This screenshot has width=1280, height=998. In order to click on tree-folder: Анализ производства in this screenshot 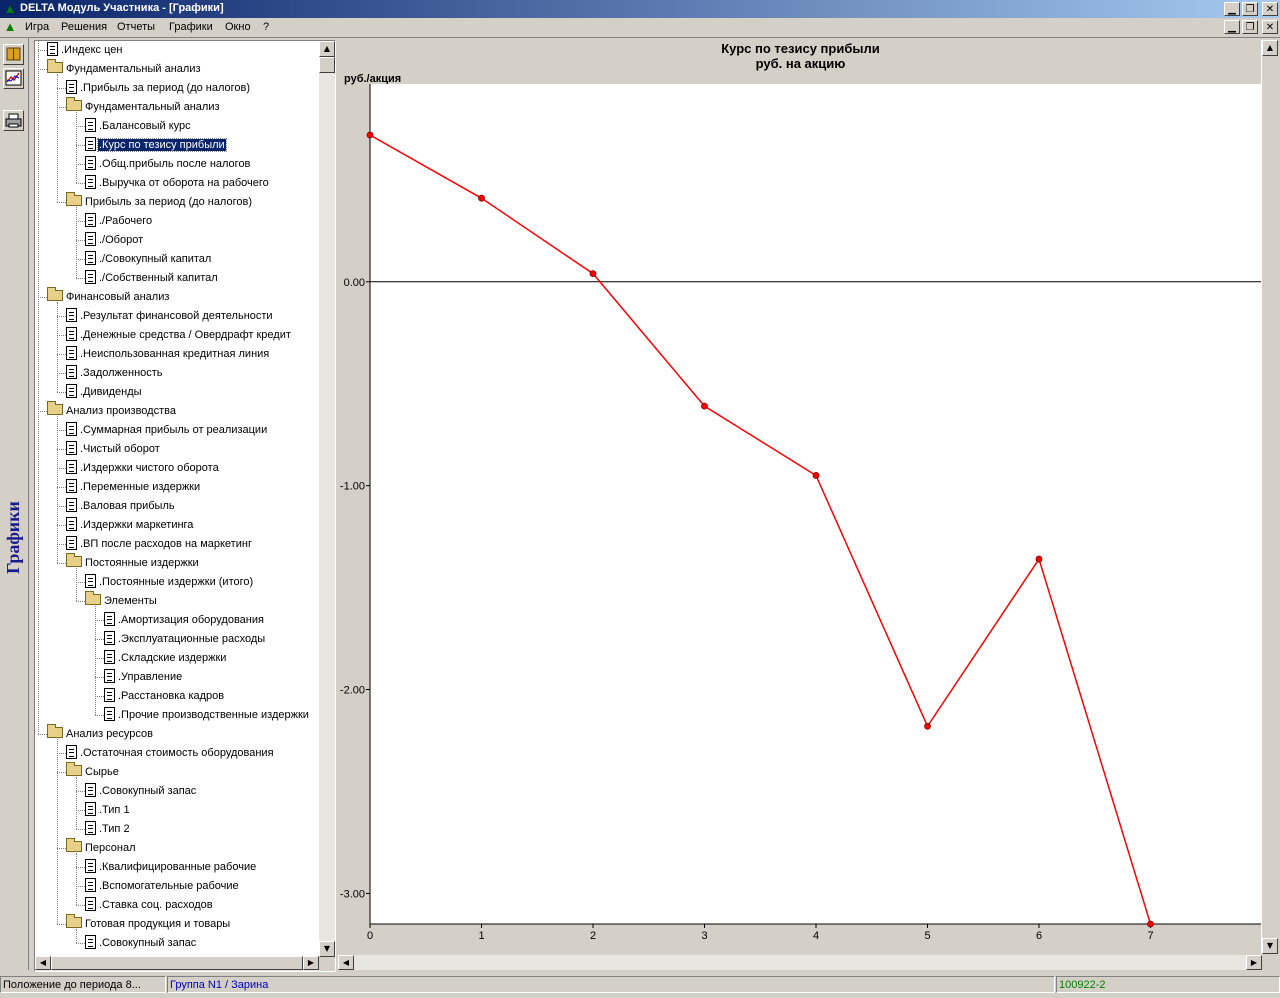, I will do `click(112, 411)`.